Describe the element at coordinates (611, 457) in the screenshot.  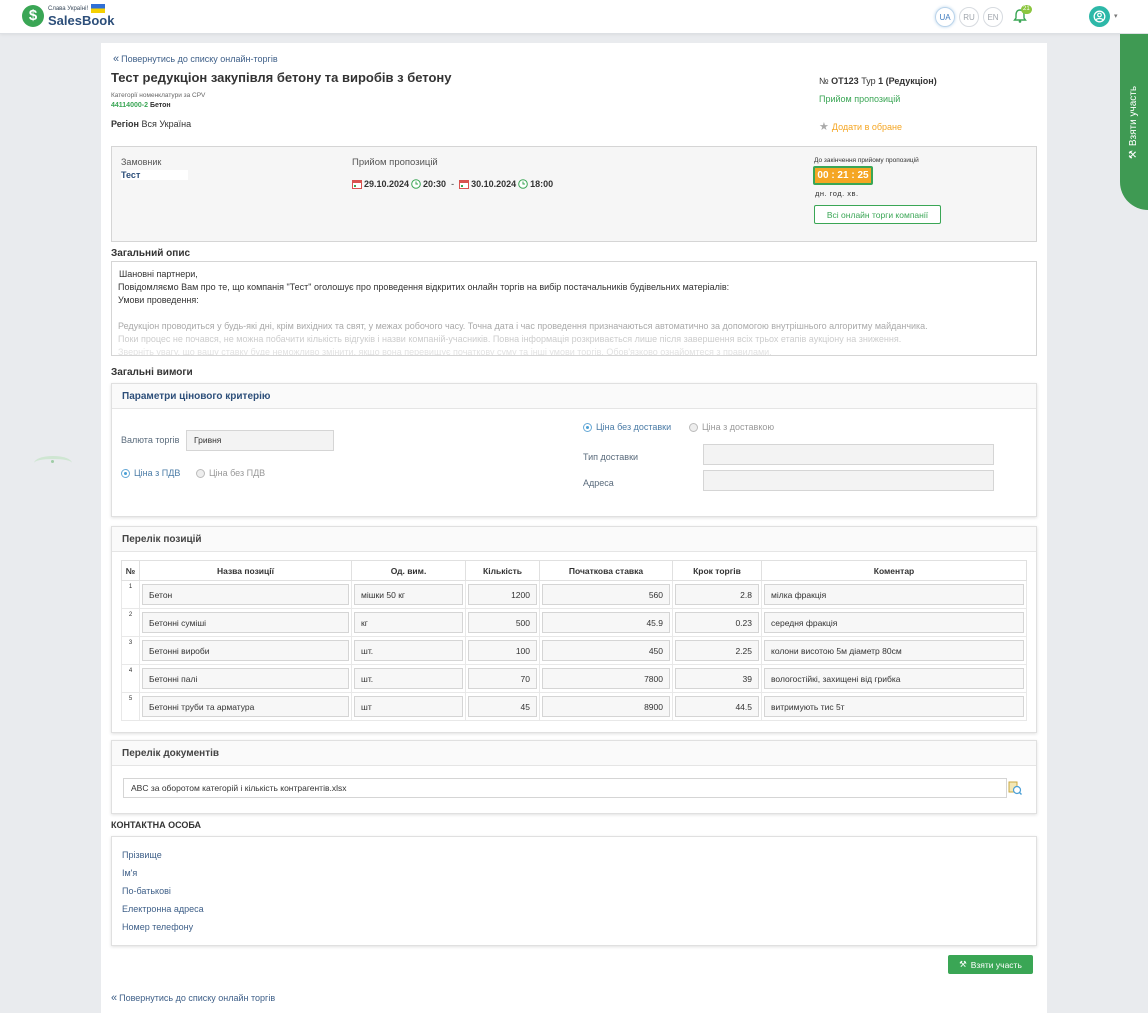
I see `delivery-type-label: Тип доставки` at that location.